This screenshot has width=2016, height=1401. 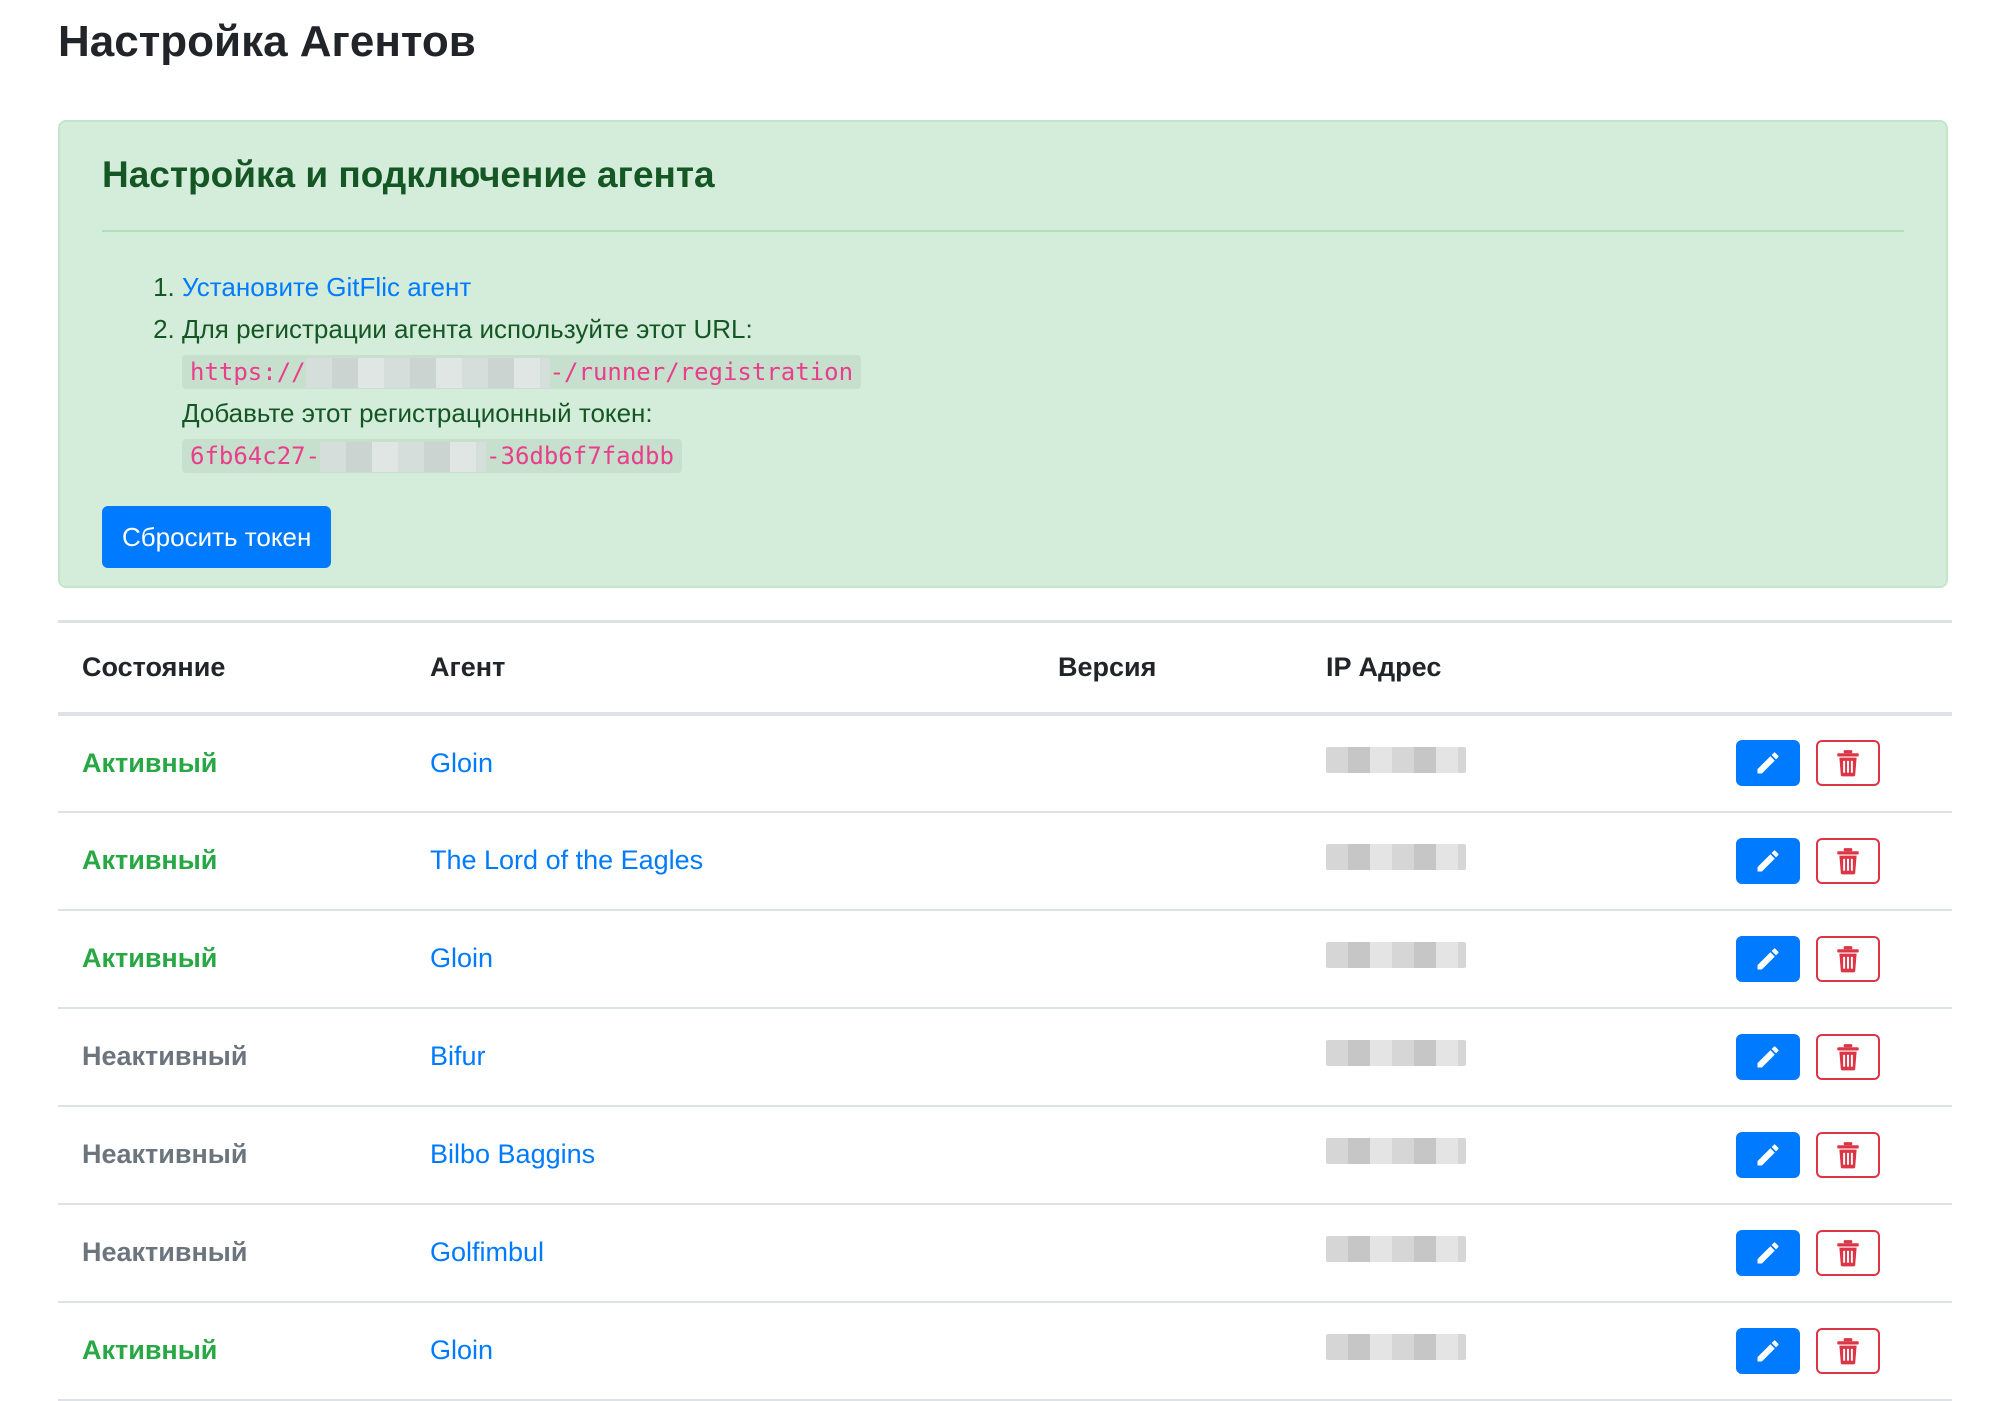 I want to click on table-row: Неактивный Bilbo Baggins, so click(x=1005, y=1155).